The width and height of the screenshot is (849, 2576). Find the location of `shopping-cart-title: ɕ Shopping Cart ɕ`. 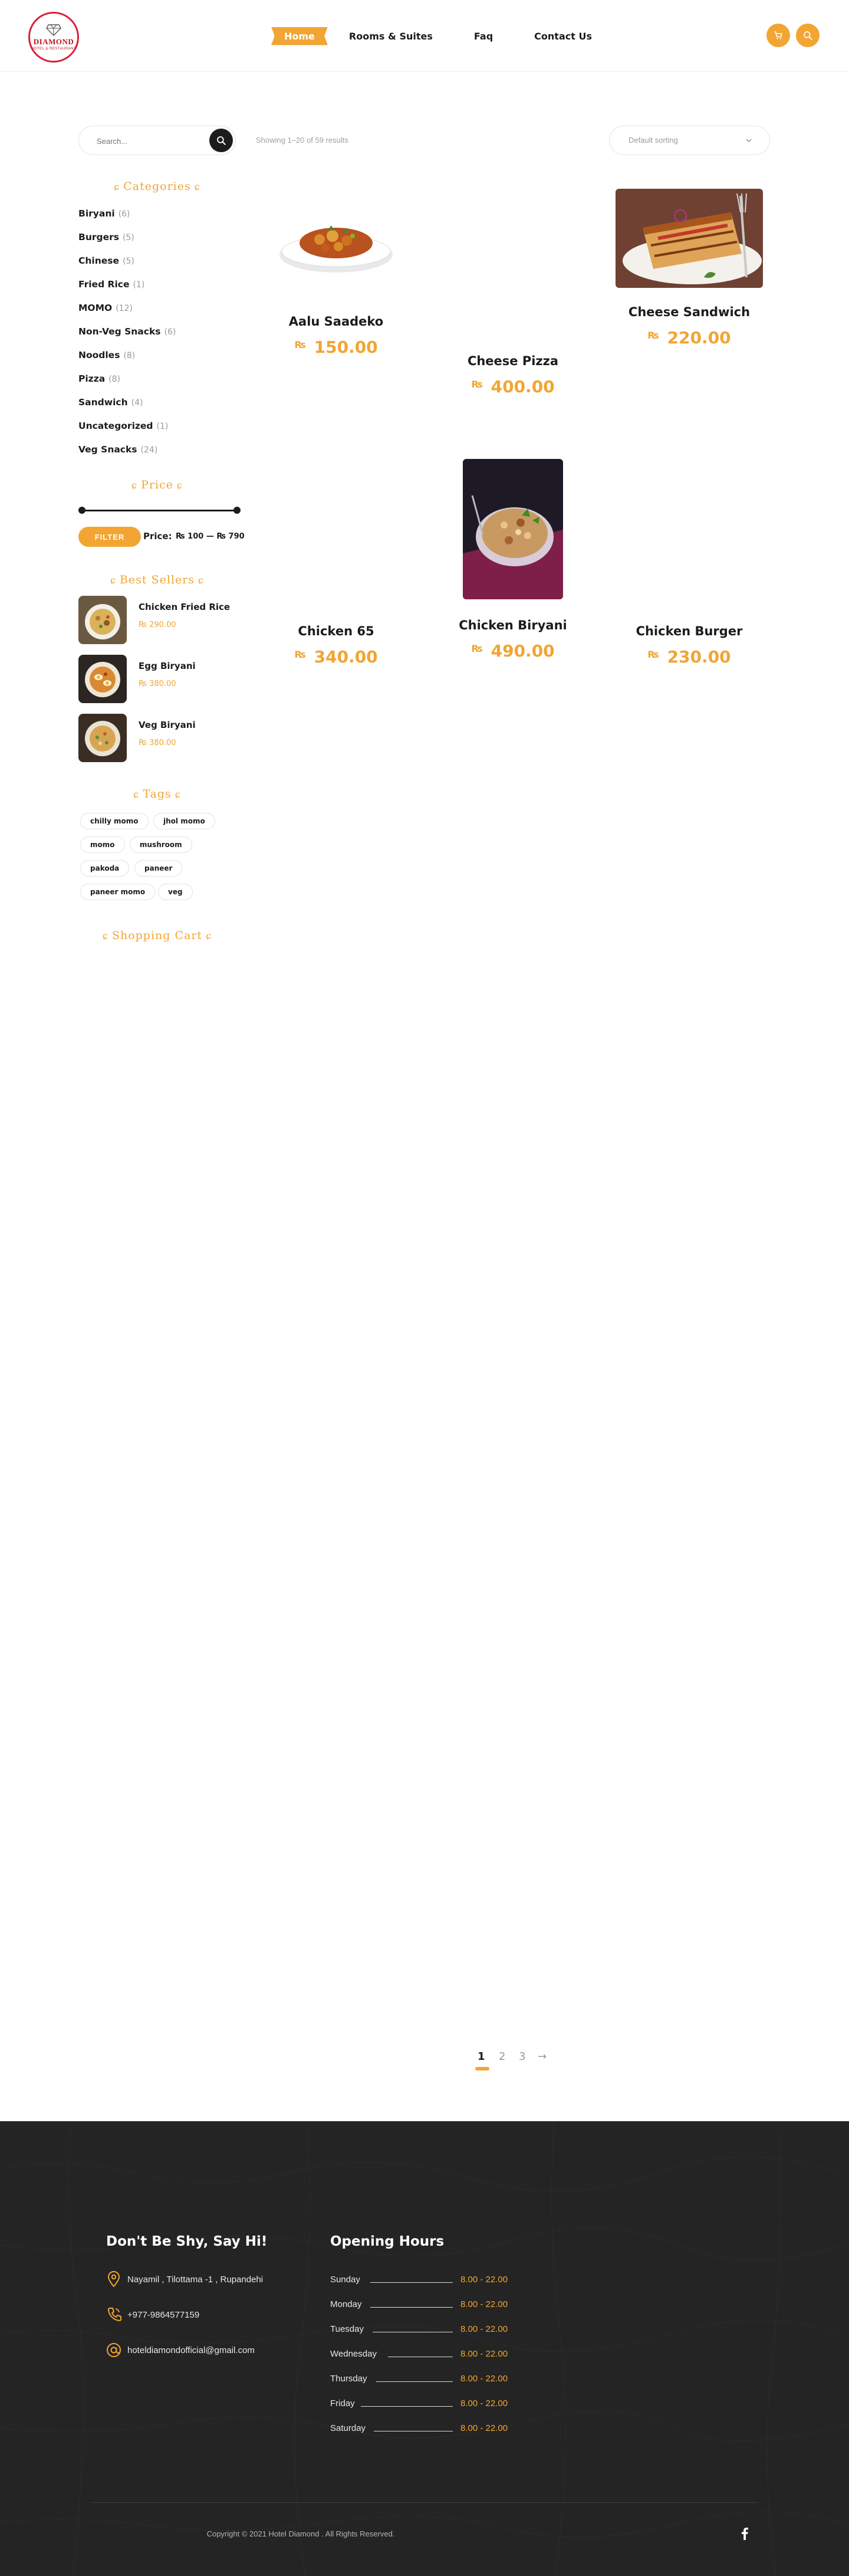

shopping-cart-title: ɕ Shopping Cart ɕ is located at coordinates (157, 935).